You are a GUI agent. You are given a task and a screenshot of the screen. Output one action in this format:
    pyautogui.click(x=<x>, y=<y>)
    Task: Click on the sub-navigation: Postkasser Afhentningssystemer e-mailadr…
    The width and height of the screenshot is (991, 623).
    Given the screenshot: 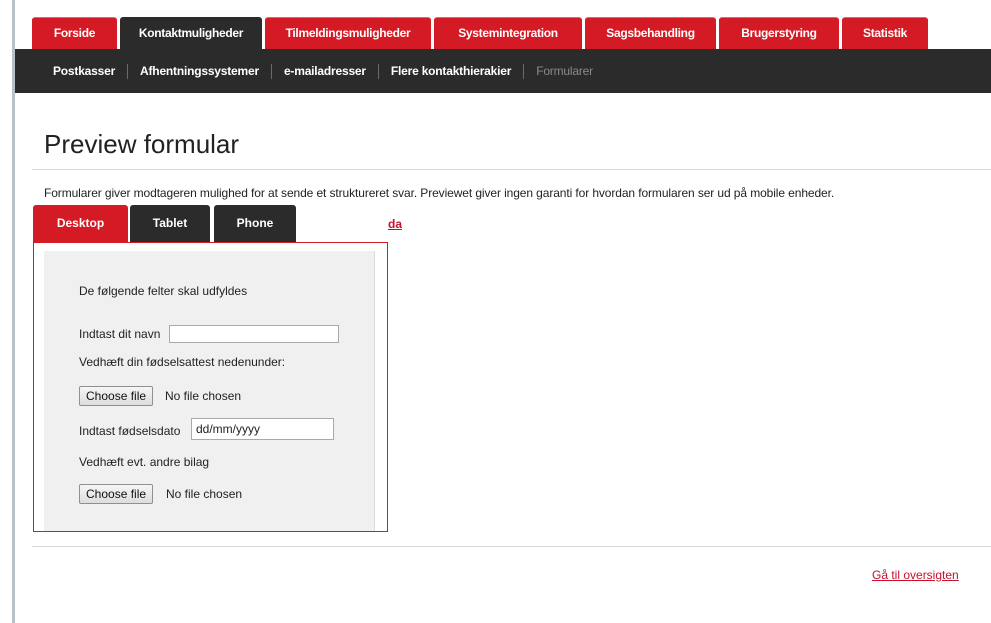 What is the action you would take?
    pyautogui.click(x=503, y=71)
    